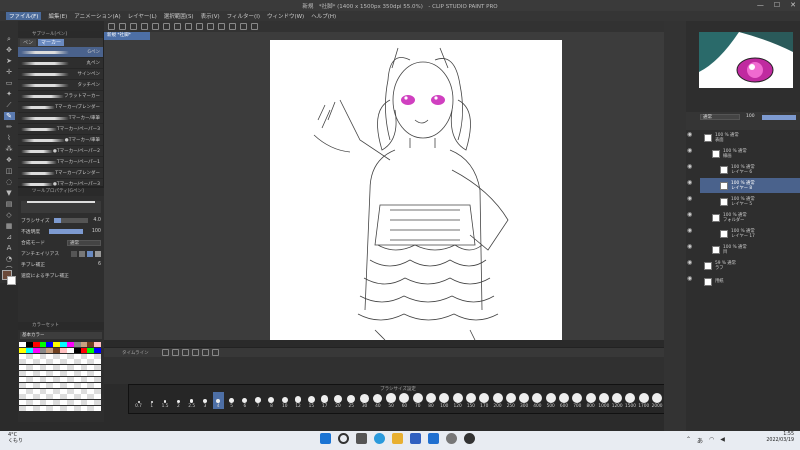 The height and width of the screenshot is (450, 800). What do you see at coordinates (750, 217) in the screenshot?
I see `layer-item: 100 % 通常 フォルダー` at bounding box center [750, 217].